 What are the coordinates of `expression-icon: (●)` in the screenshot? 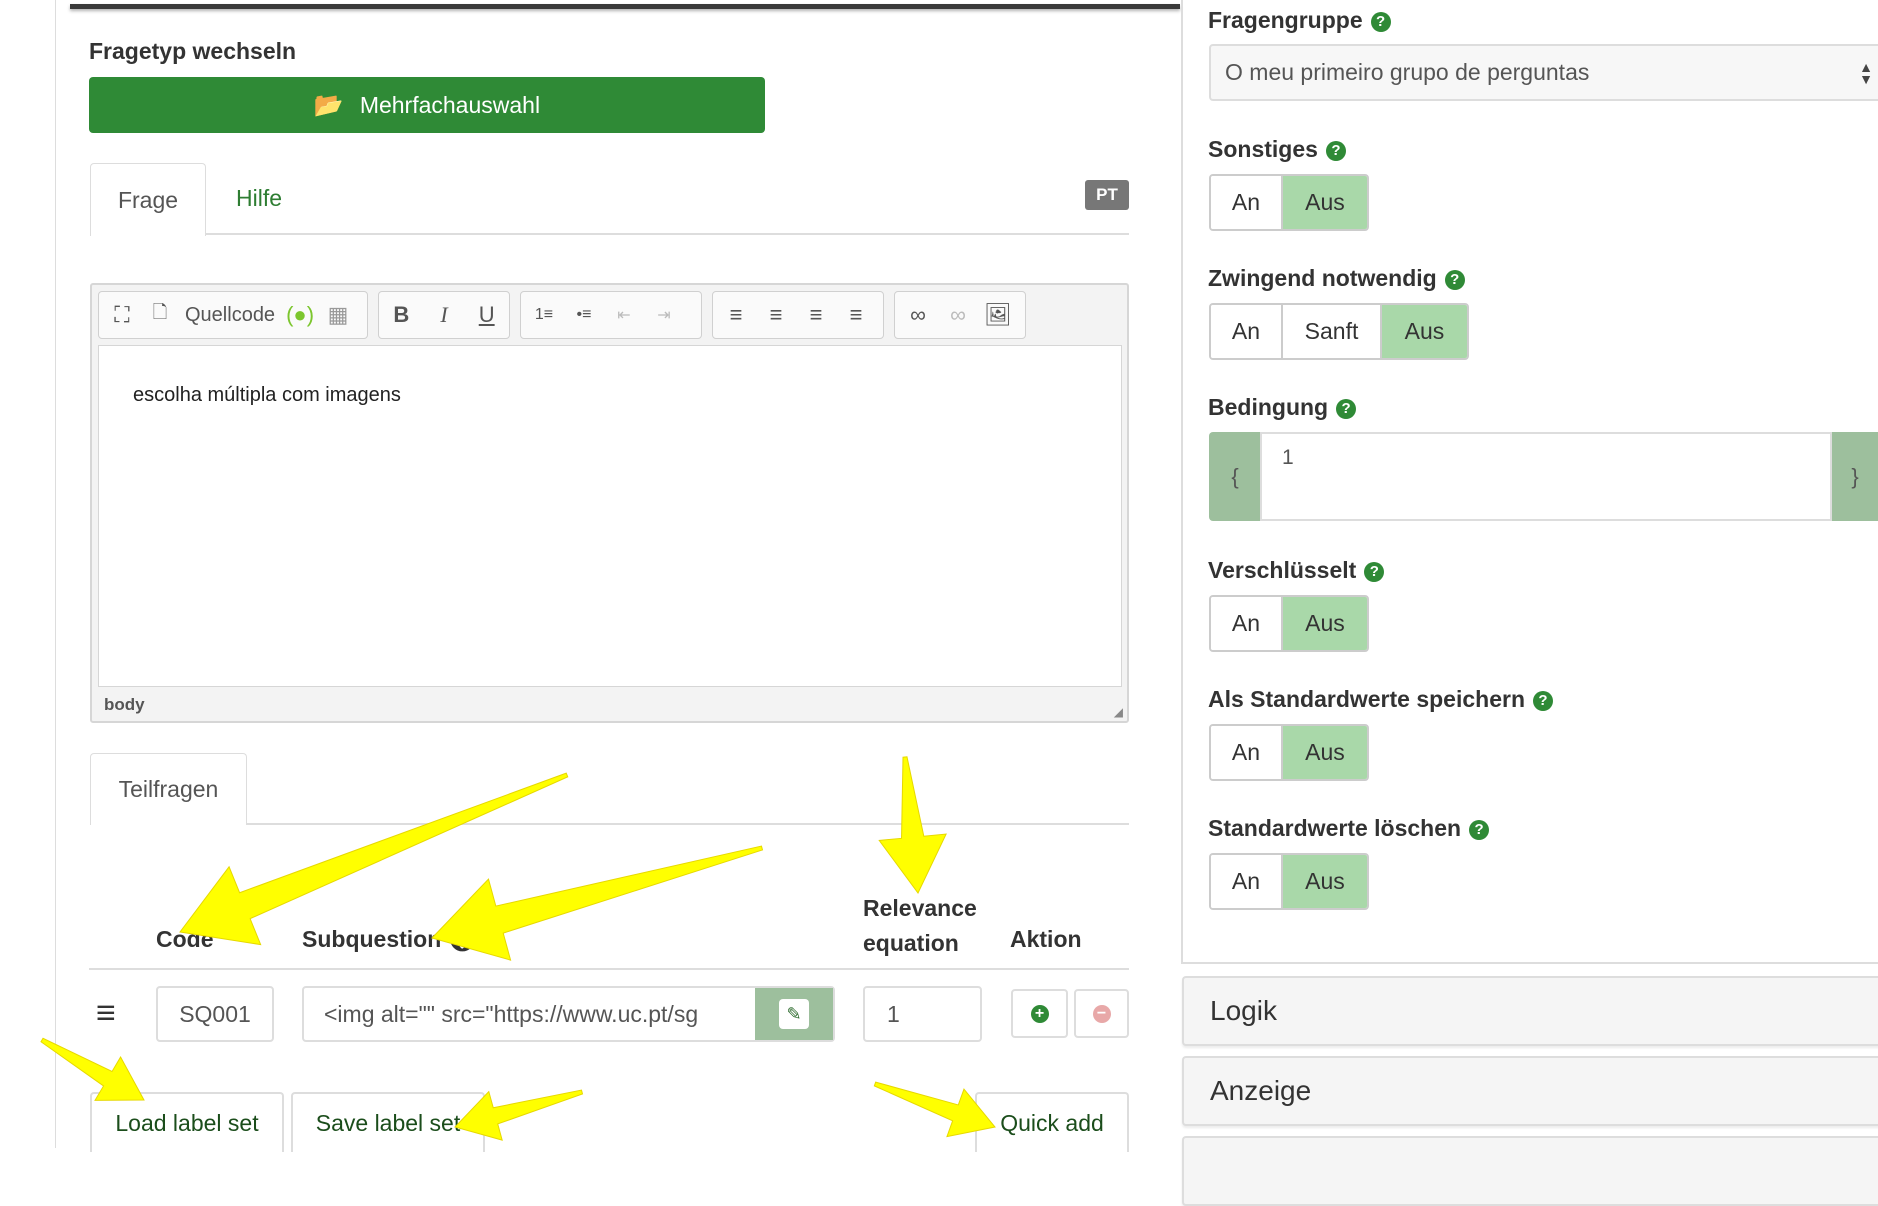 It's located at (300, 315).